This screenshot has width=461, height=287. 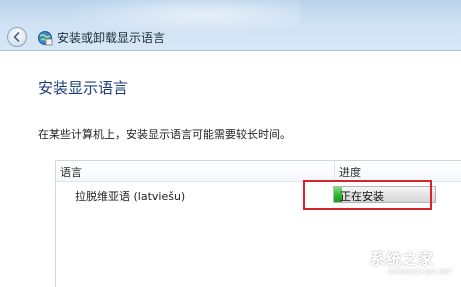 I want to click on globe-language-icon, so click(x=45, y=38).